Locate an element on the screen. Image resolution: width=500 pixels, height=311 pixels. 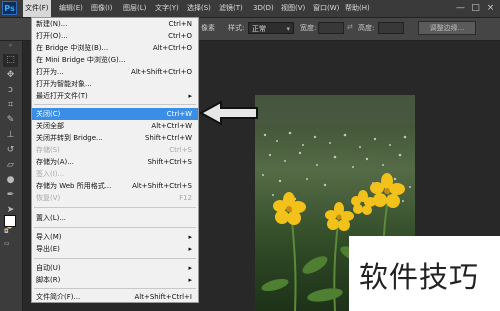
panel-collapse-icon: » is located at coordinates (10, 46).